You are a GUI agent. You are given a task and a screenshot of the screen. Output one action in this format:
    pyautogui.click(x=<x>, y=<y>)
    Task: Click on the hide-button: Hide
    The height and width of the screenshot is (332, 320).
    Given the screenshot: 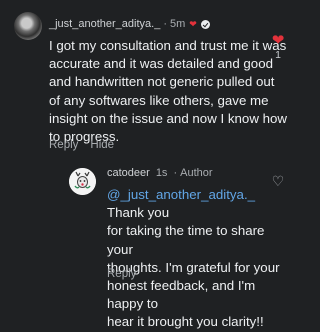 What is the action you would take?
    pyautogui.click(x=102, y=145)
    